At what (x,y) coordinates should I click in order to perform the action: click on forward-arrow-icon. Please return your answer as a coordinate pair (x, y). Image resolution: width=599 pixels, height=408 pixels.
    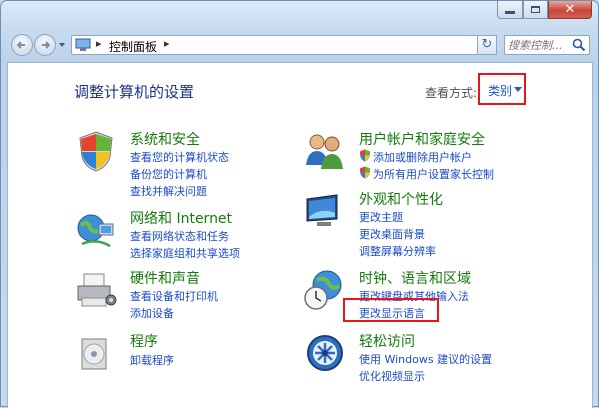
    Looking at the image, I should click on (46, 45).